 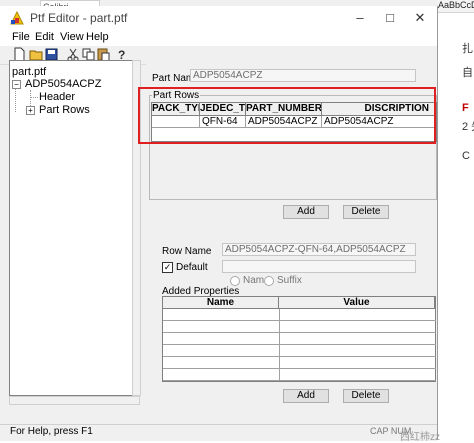 I want to click on menu-file: File, so click(x=21, y=37).